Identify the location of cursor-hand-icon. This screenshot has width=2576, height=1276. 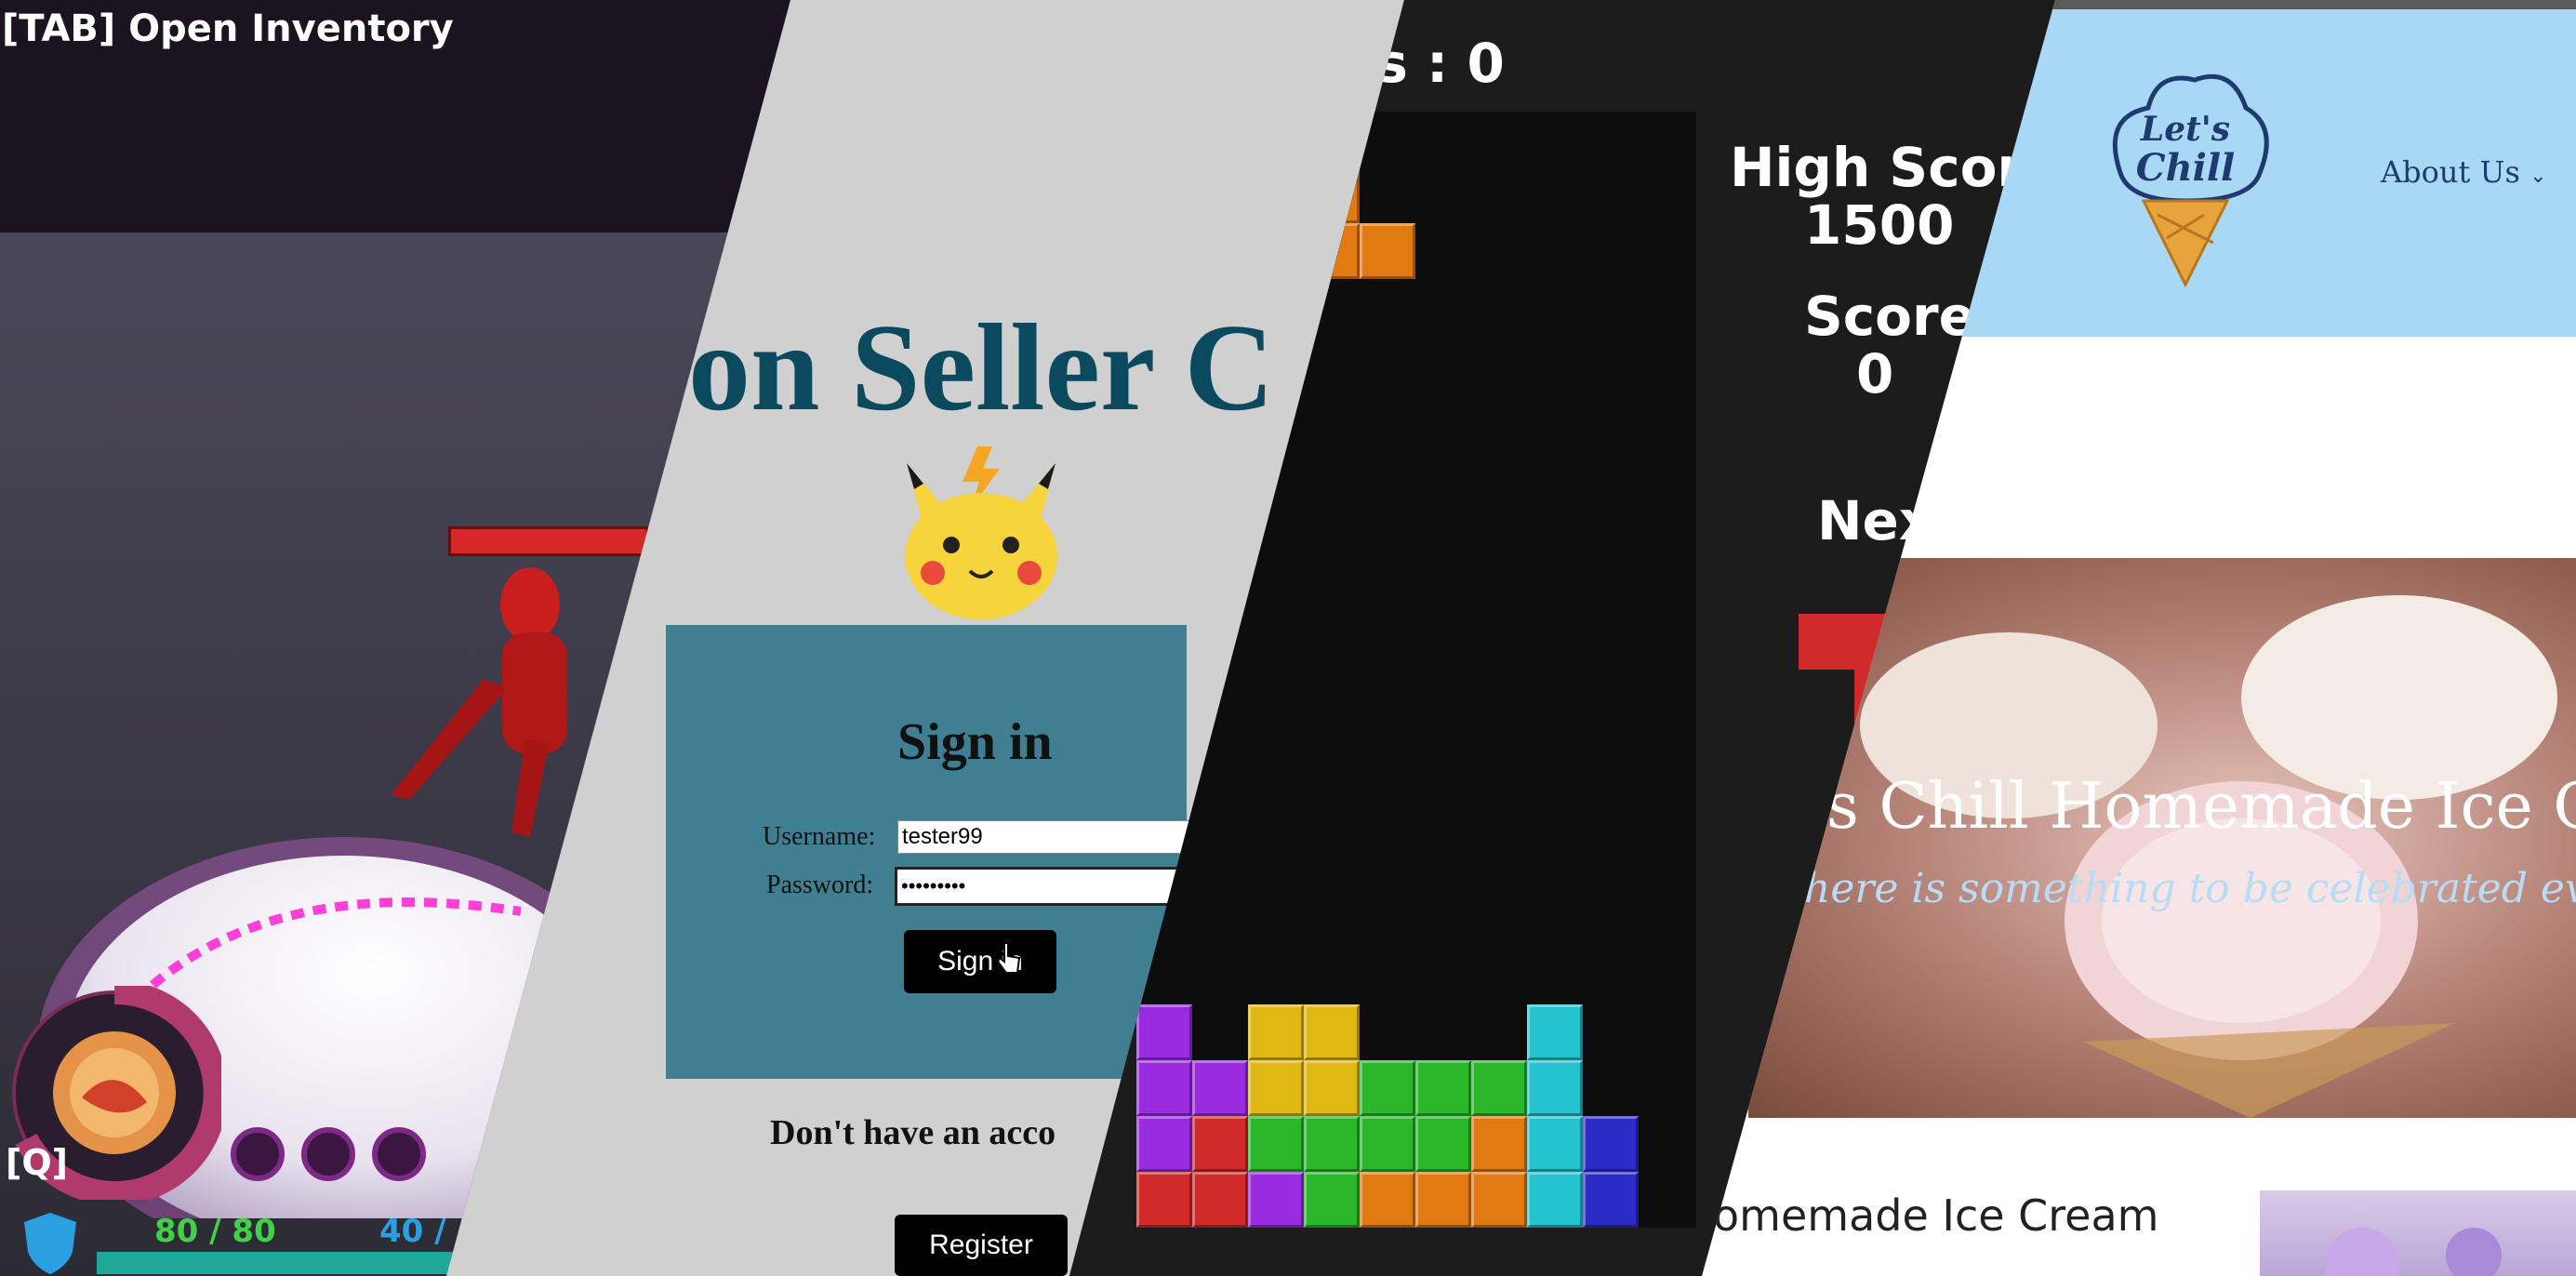
(1008, 958).